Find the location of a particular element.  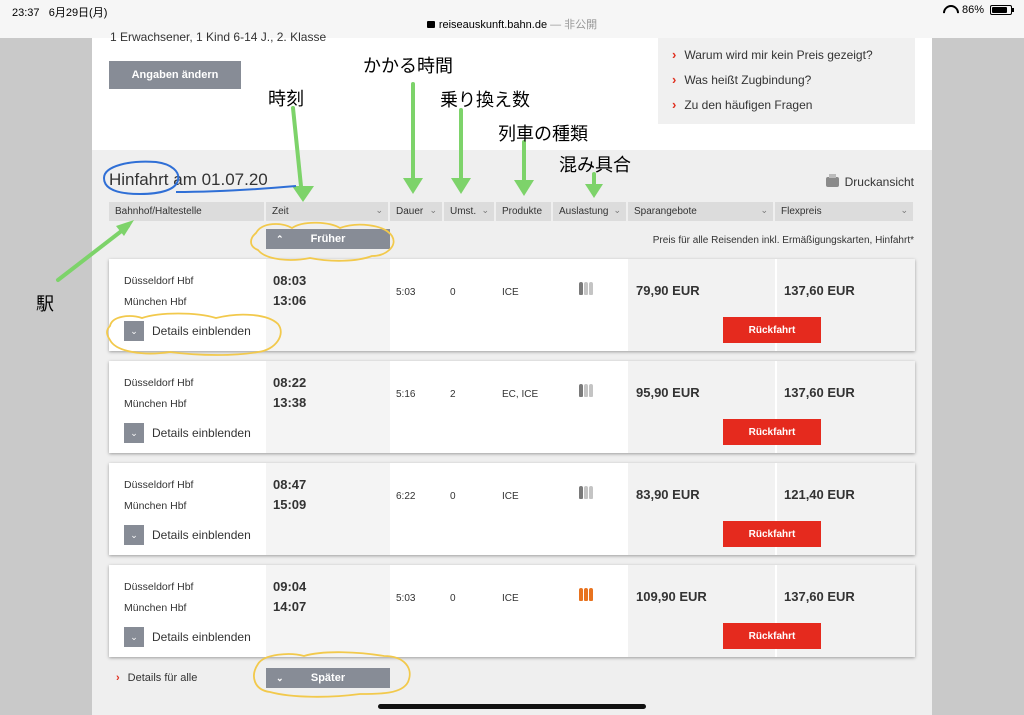

column-header: Bahnhof/Haltestelle is located at coordinates (186, 211).